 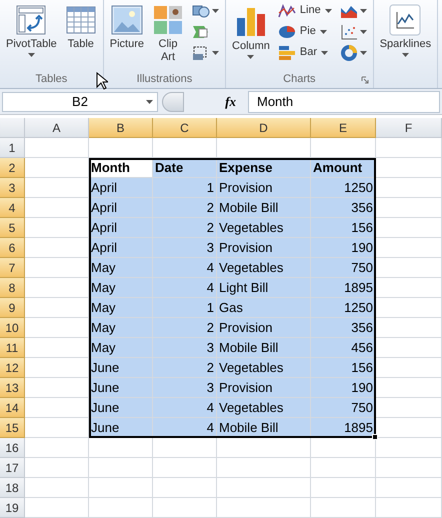 I want to click on column-header: E, so click(x=343, y=128).